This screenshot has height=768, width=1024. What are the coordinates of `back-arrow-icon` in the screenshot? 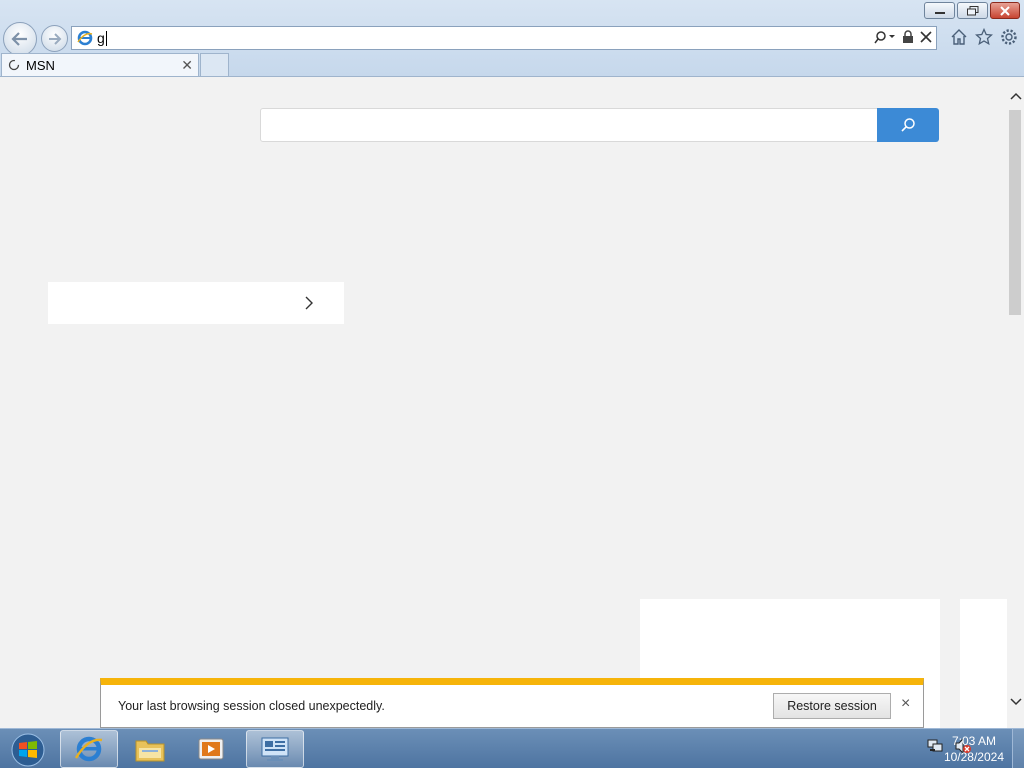 It's located at (19, 39).